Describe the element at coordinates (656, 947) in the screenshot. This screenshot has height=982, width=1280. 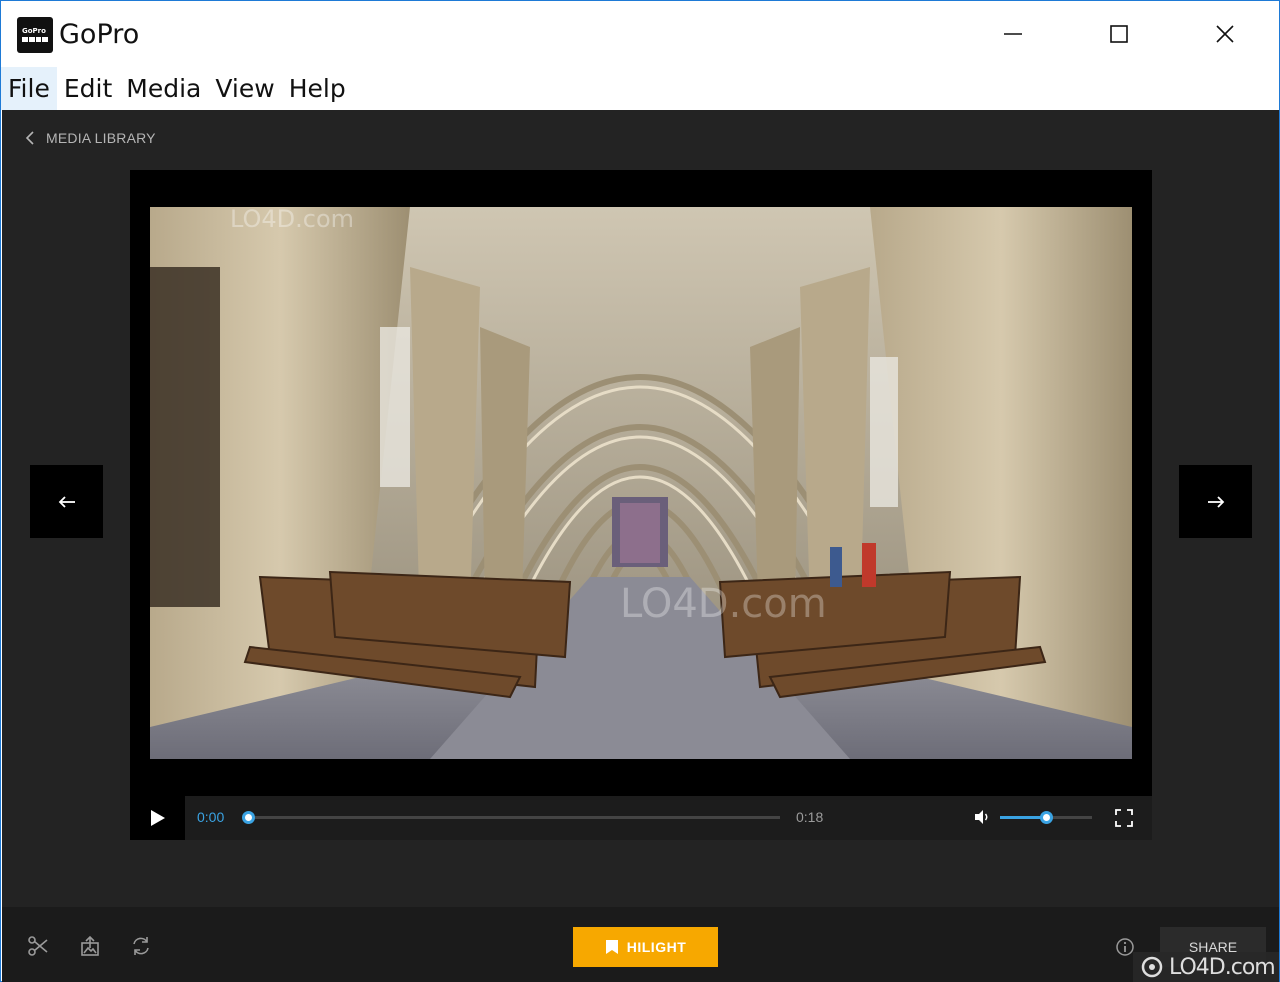
I see `hilight-label: HILIGHT` at that location.